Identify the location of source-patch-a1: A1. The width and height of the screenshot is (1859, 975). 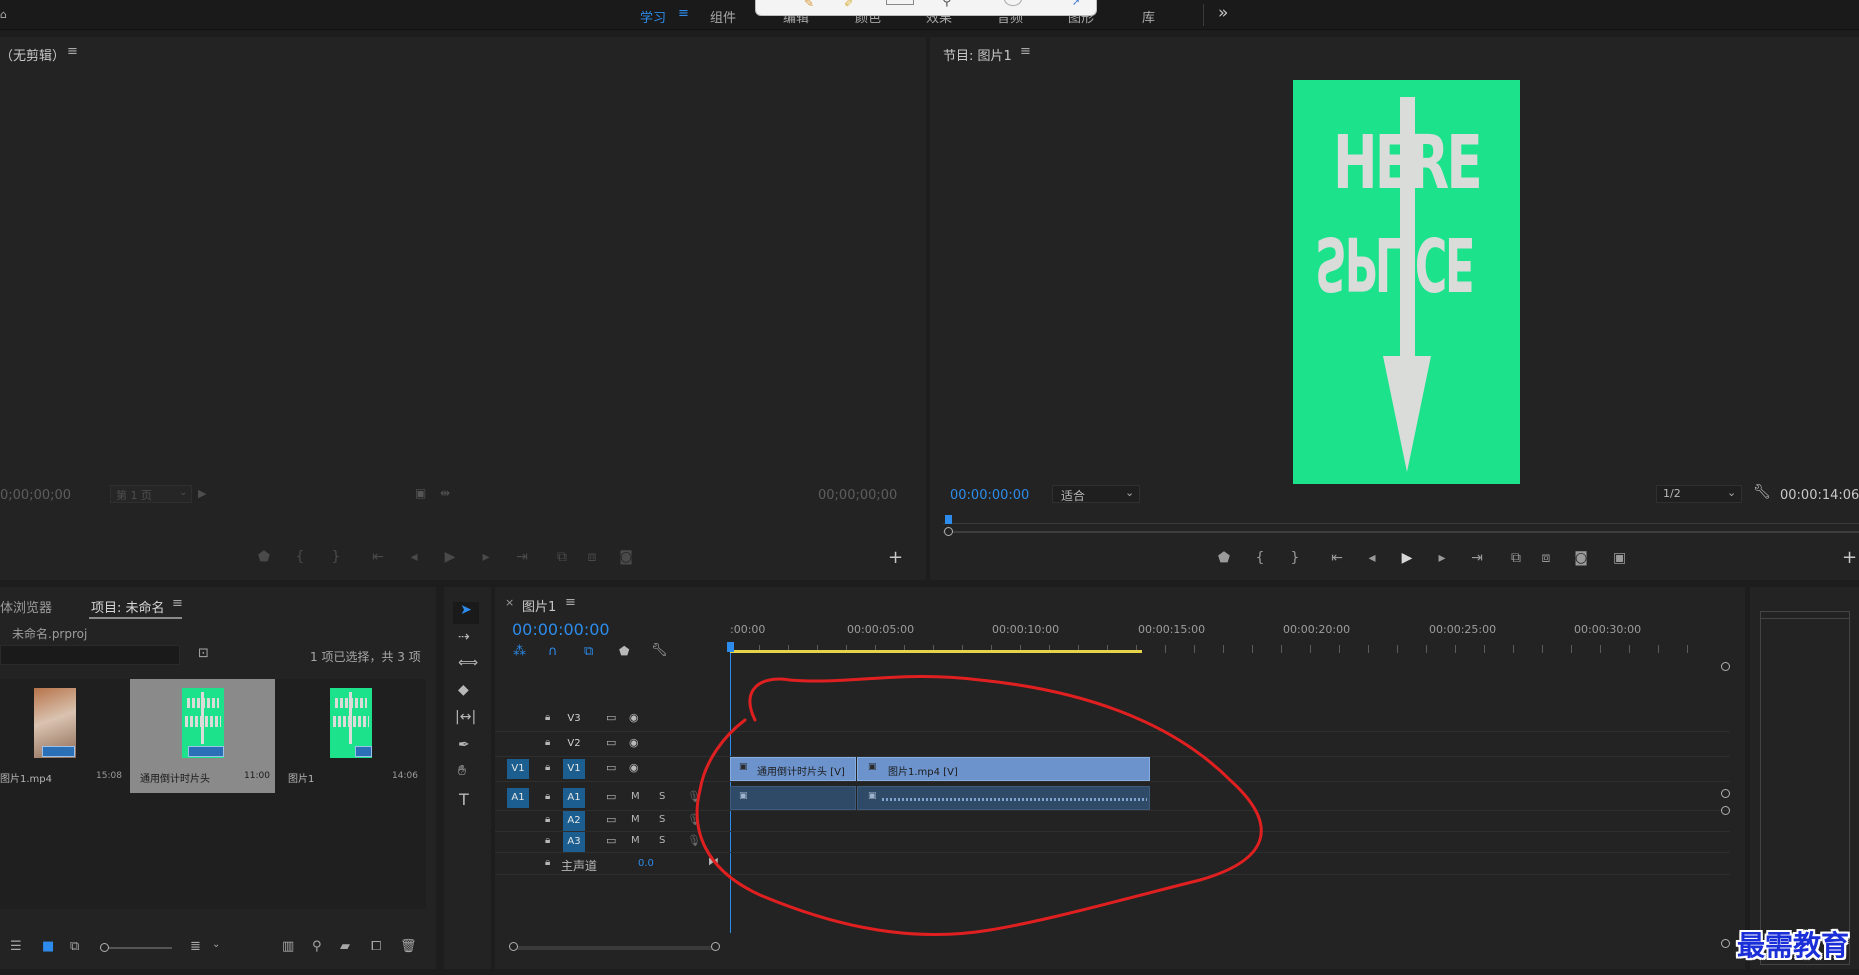
(518, 798).